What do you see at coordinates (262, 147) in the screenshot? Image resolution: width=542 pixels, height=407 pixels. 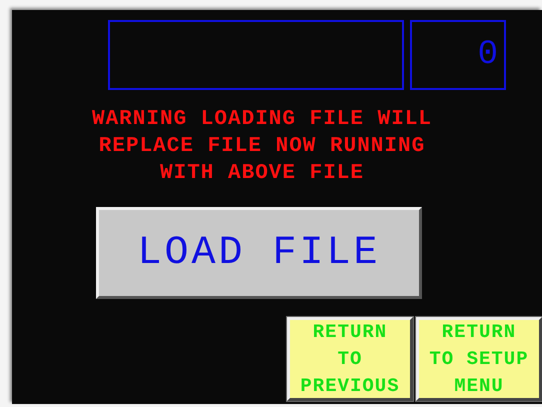 I see `warning-text: REPLACE FILE NOW RUNNING` at bounding box center [262, 147].